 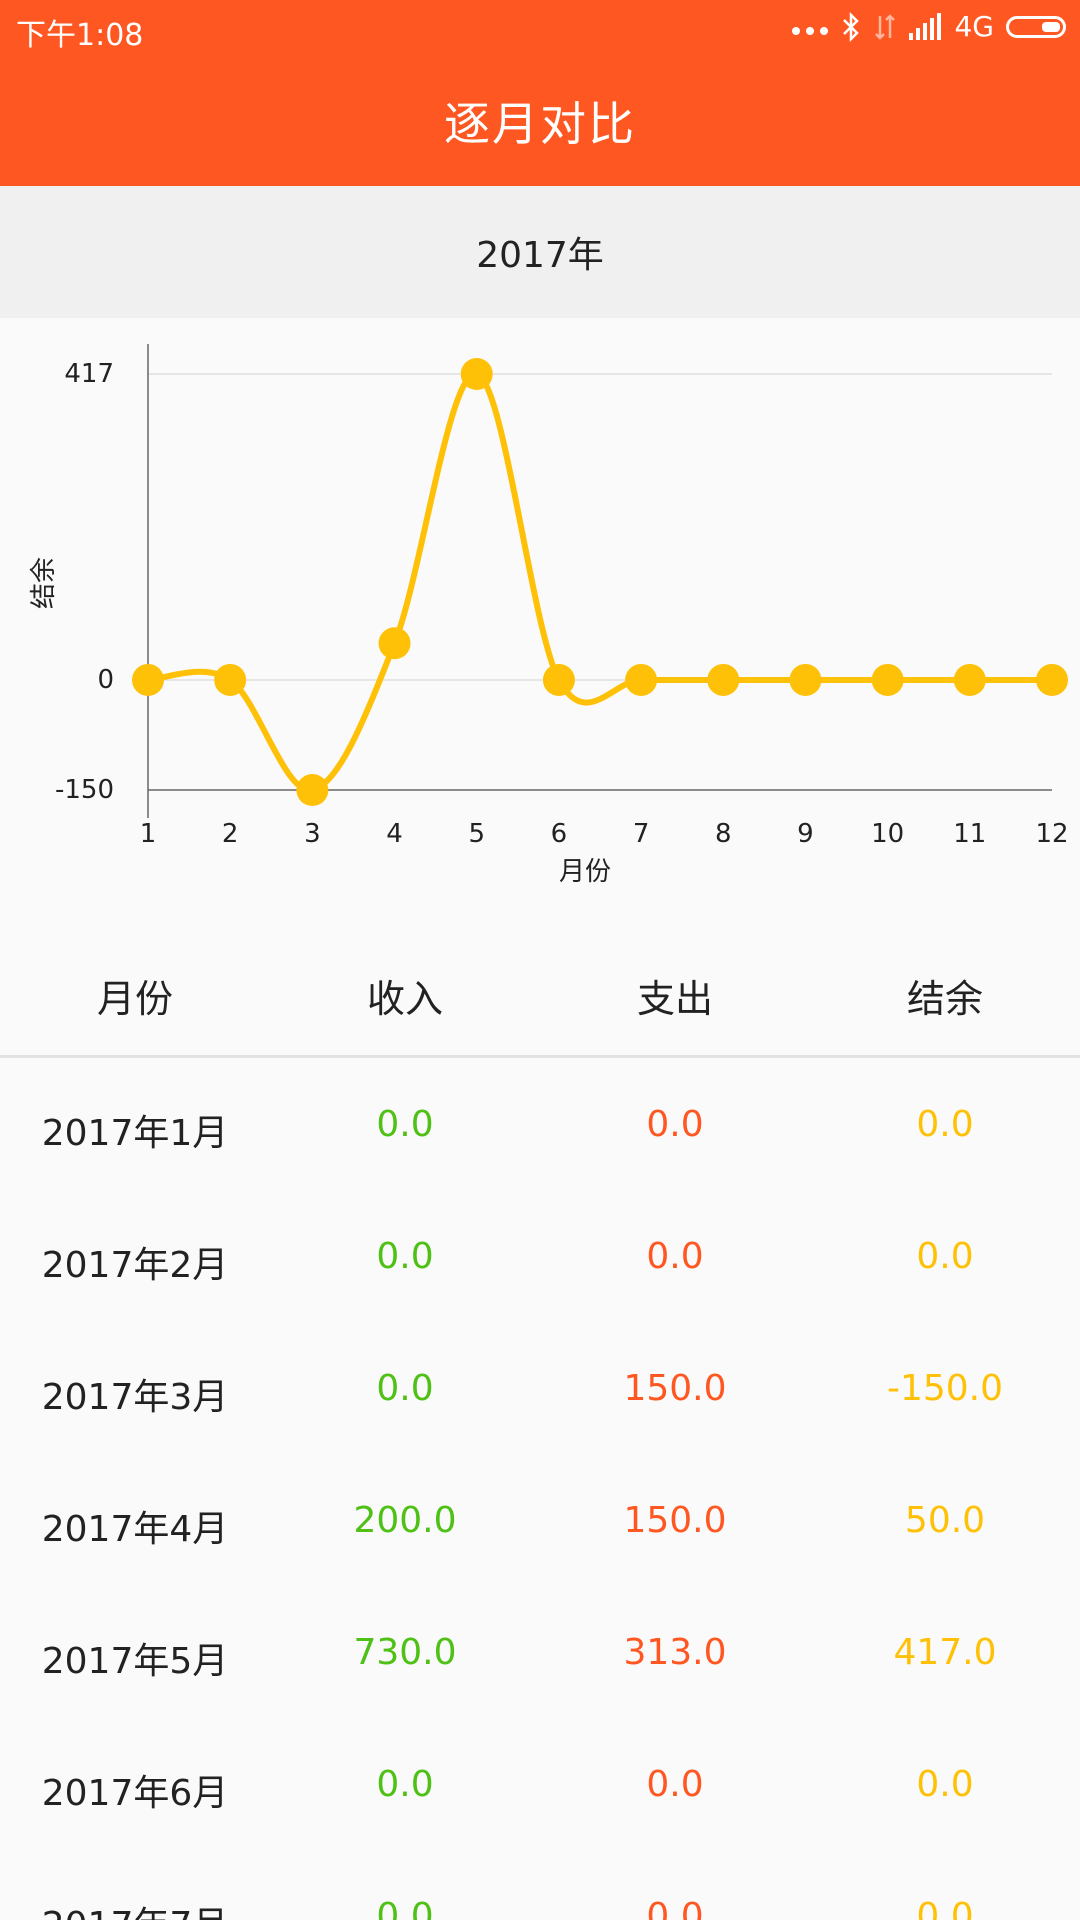 I want to click on balance-cell: 50.0, so click(x=945, y=1520).